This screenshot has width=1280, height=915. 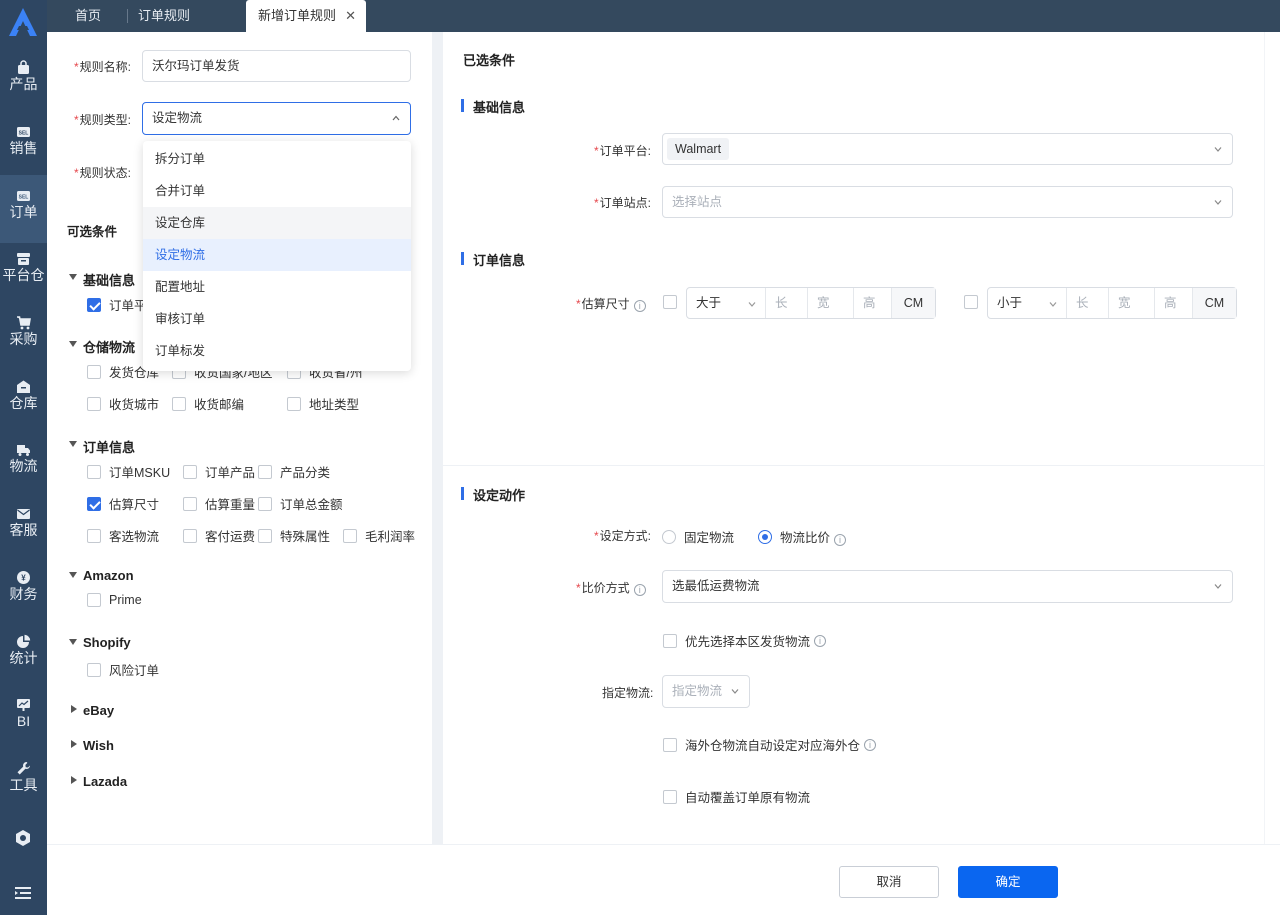 What do you see at coordinates (23, 147) in the screenshot?
I see `nav-item-1: SEL 销售` at bounding box center [23, 147].